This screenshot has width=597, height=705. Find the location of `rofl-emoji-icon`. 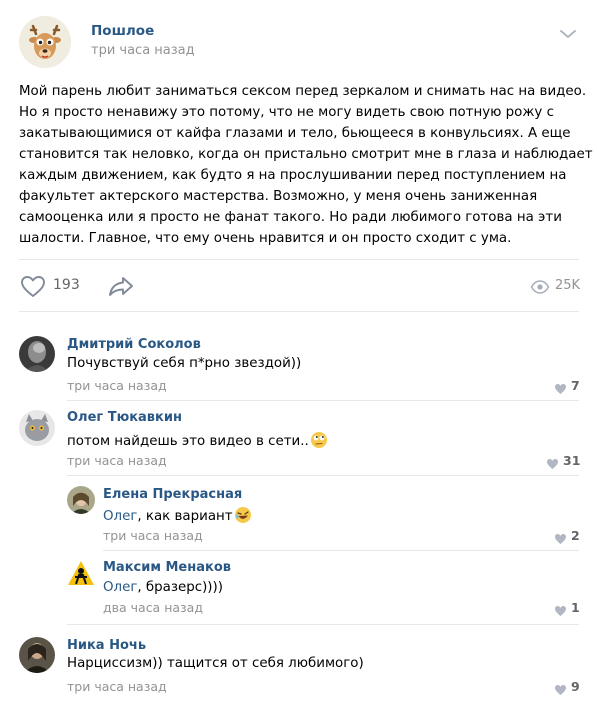

rofl-emoji-icon is located at coordinates (243, 515).